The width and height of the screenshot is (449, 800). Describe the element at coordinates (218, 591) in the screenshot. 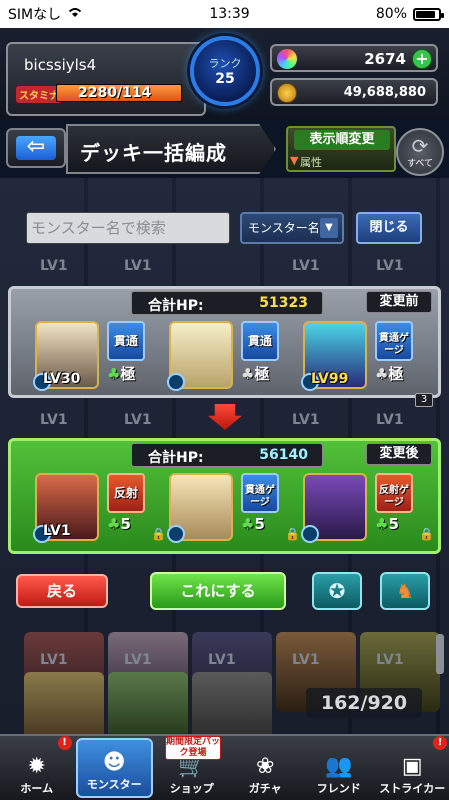

I see `confirm-button: これにする` at that location.